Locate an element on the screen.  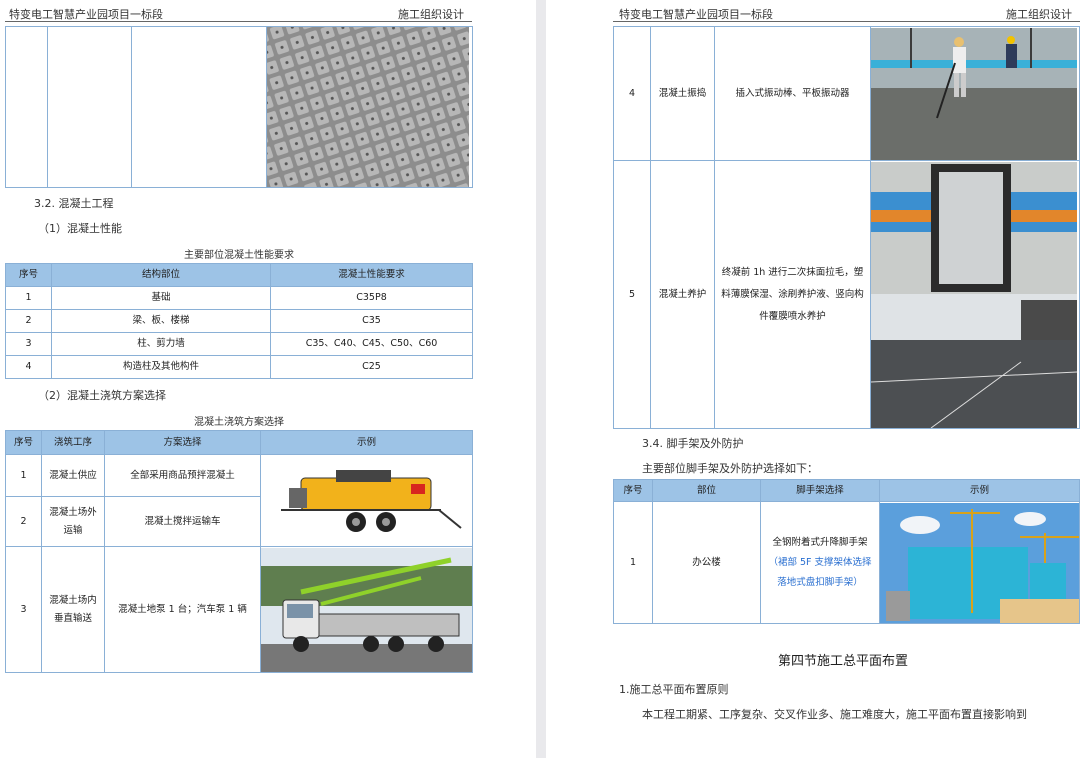
table-row: 3 混凝土场内垂直输送 混凝土地泵 1 台；汽车泵 1 辆 is located at coordinates (239, 609).